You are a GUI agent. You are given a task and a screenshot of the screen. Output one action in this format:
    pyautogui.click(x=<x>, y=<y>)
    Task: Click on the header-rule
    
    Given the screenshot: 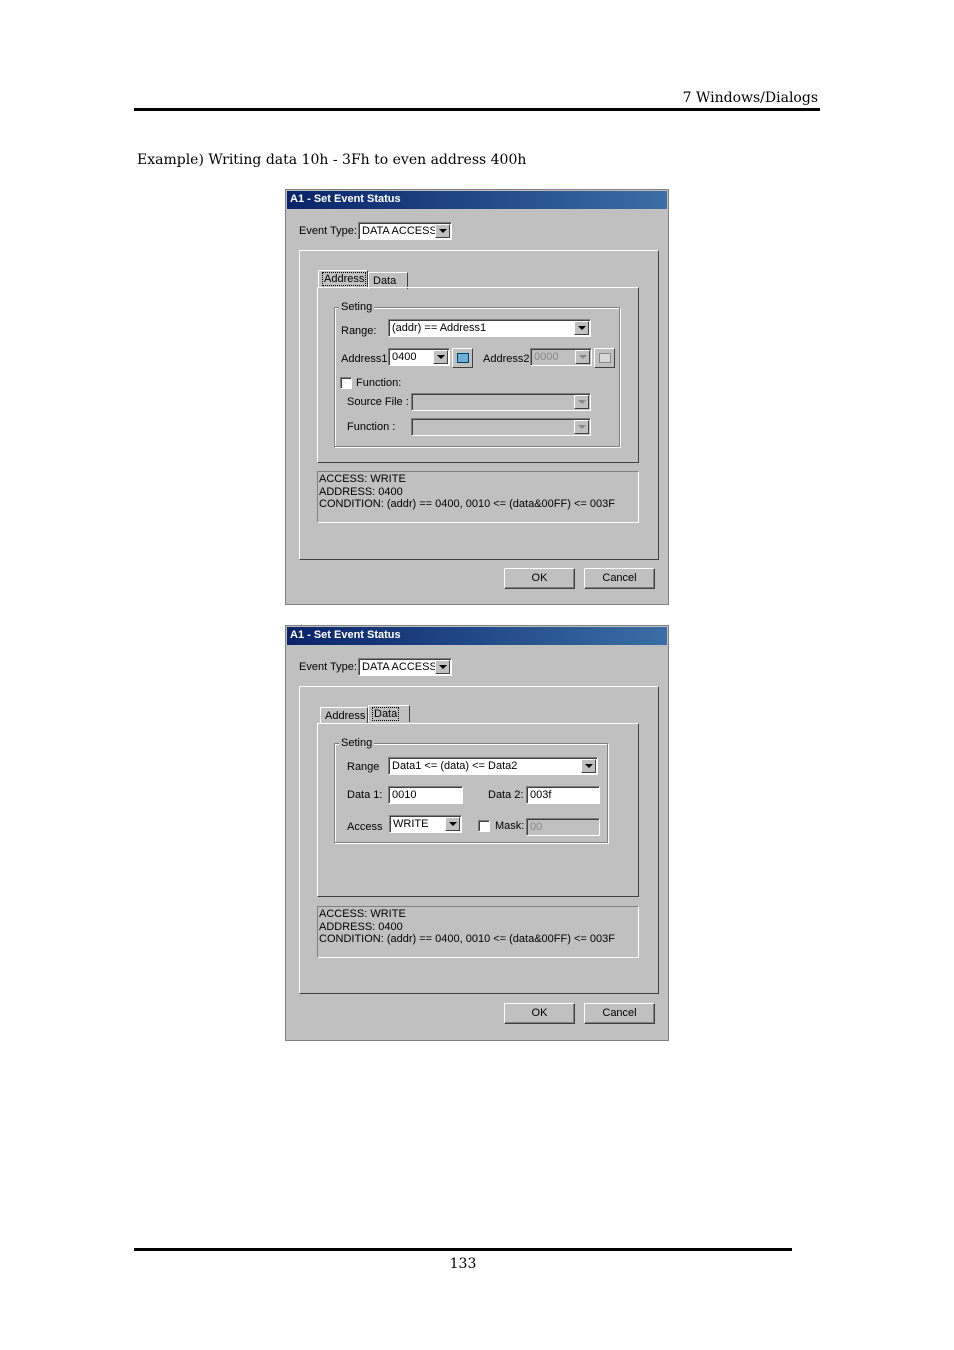 What is the action you would take?
    pyautogui.click(x=477, y=109)
    